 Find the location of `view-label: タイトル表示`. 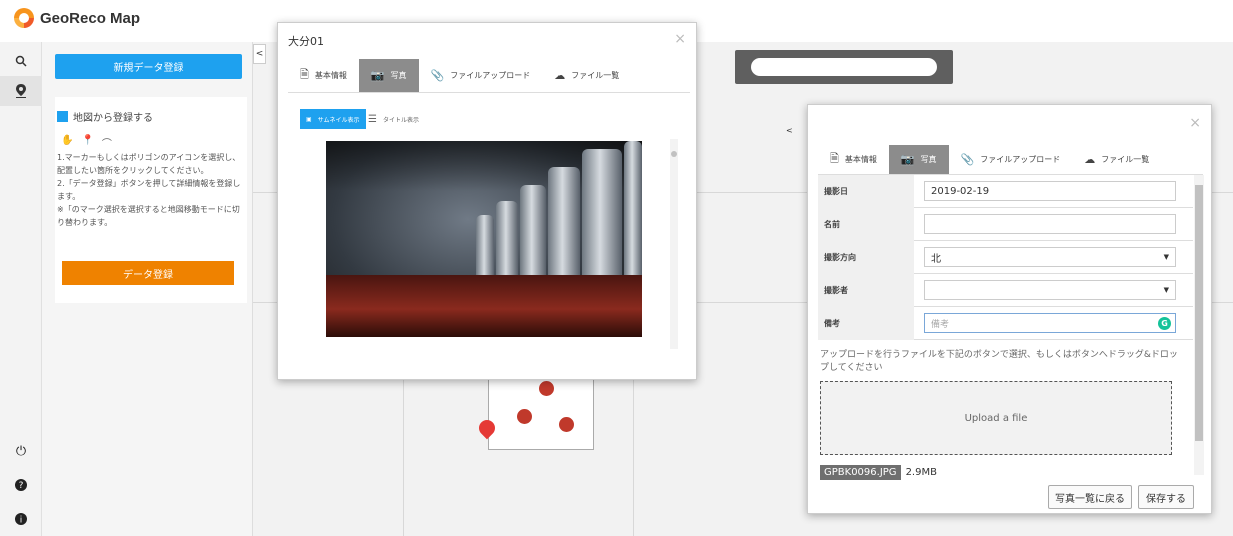

view-label: タイトル表示 is located at coordinates (400, 120).